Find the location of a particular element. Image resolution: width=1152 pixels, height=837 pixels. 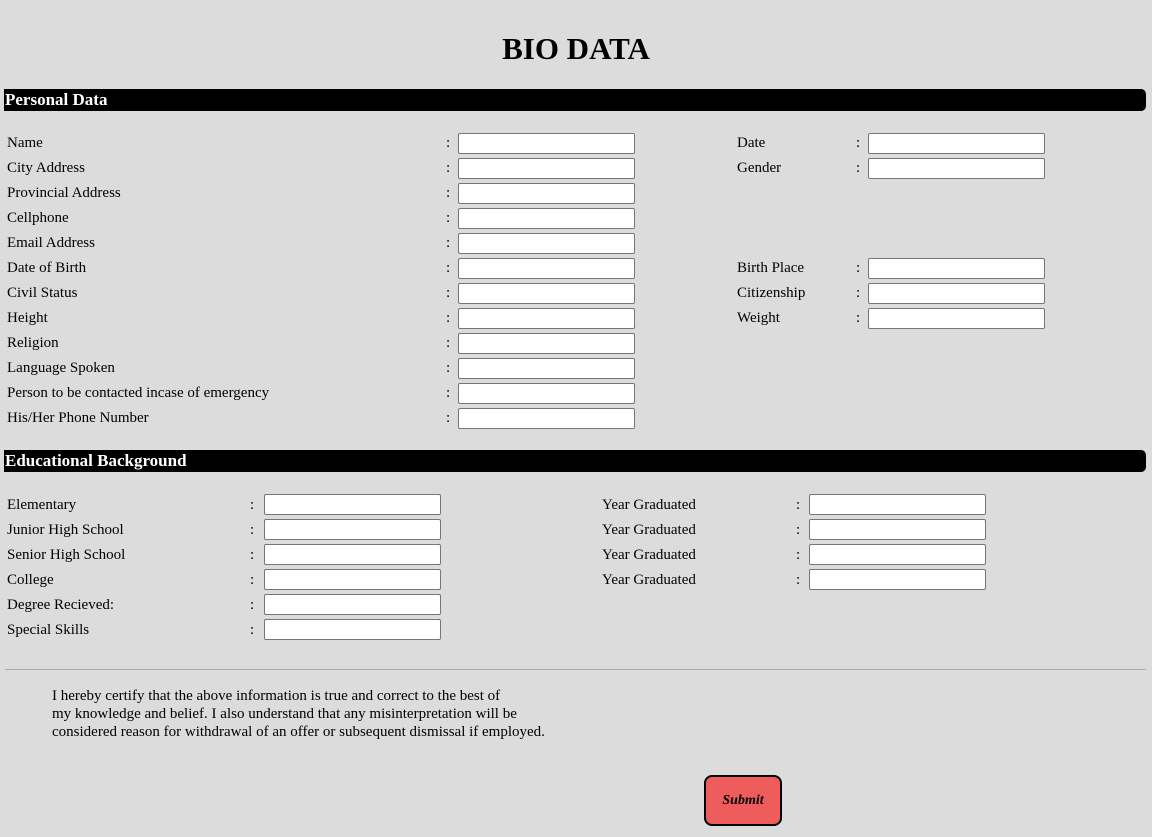

religion-label: Religion is located at coordinates (33, 343).